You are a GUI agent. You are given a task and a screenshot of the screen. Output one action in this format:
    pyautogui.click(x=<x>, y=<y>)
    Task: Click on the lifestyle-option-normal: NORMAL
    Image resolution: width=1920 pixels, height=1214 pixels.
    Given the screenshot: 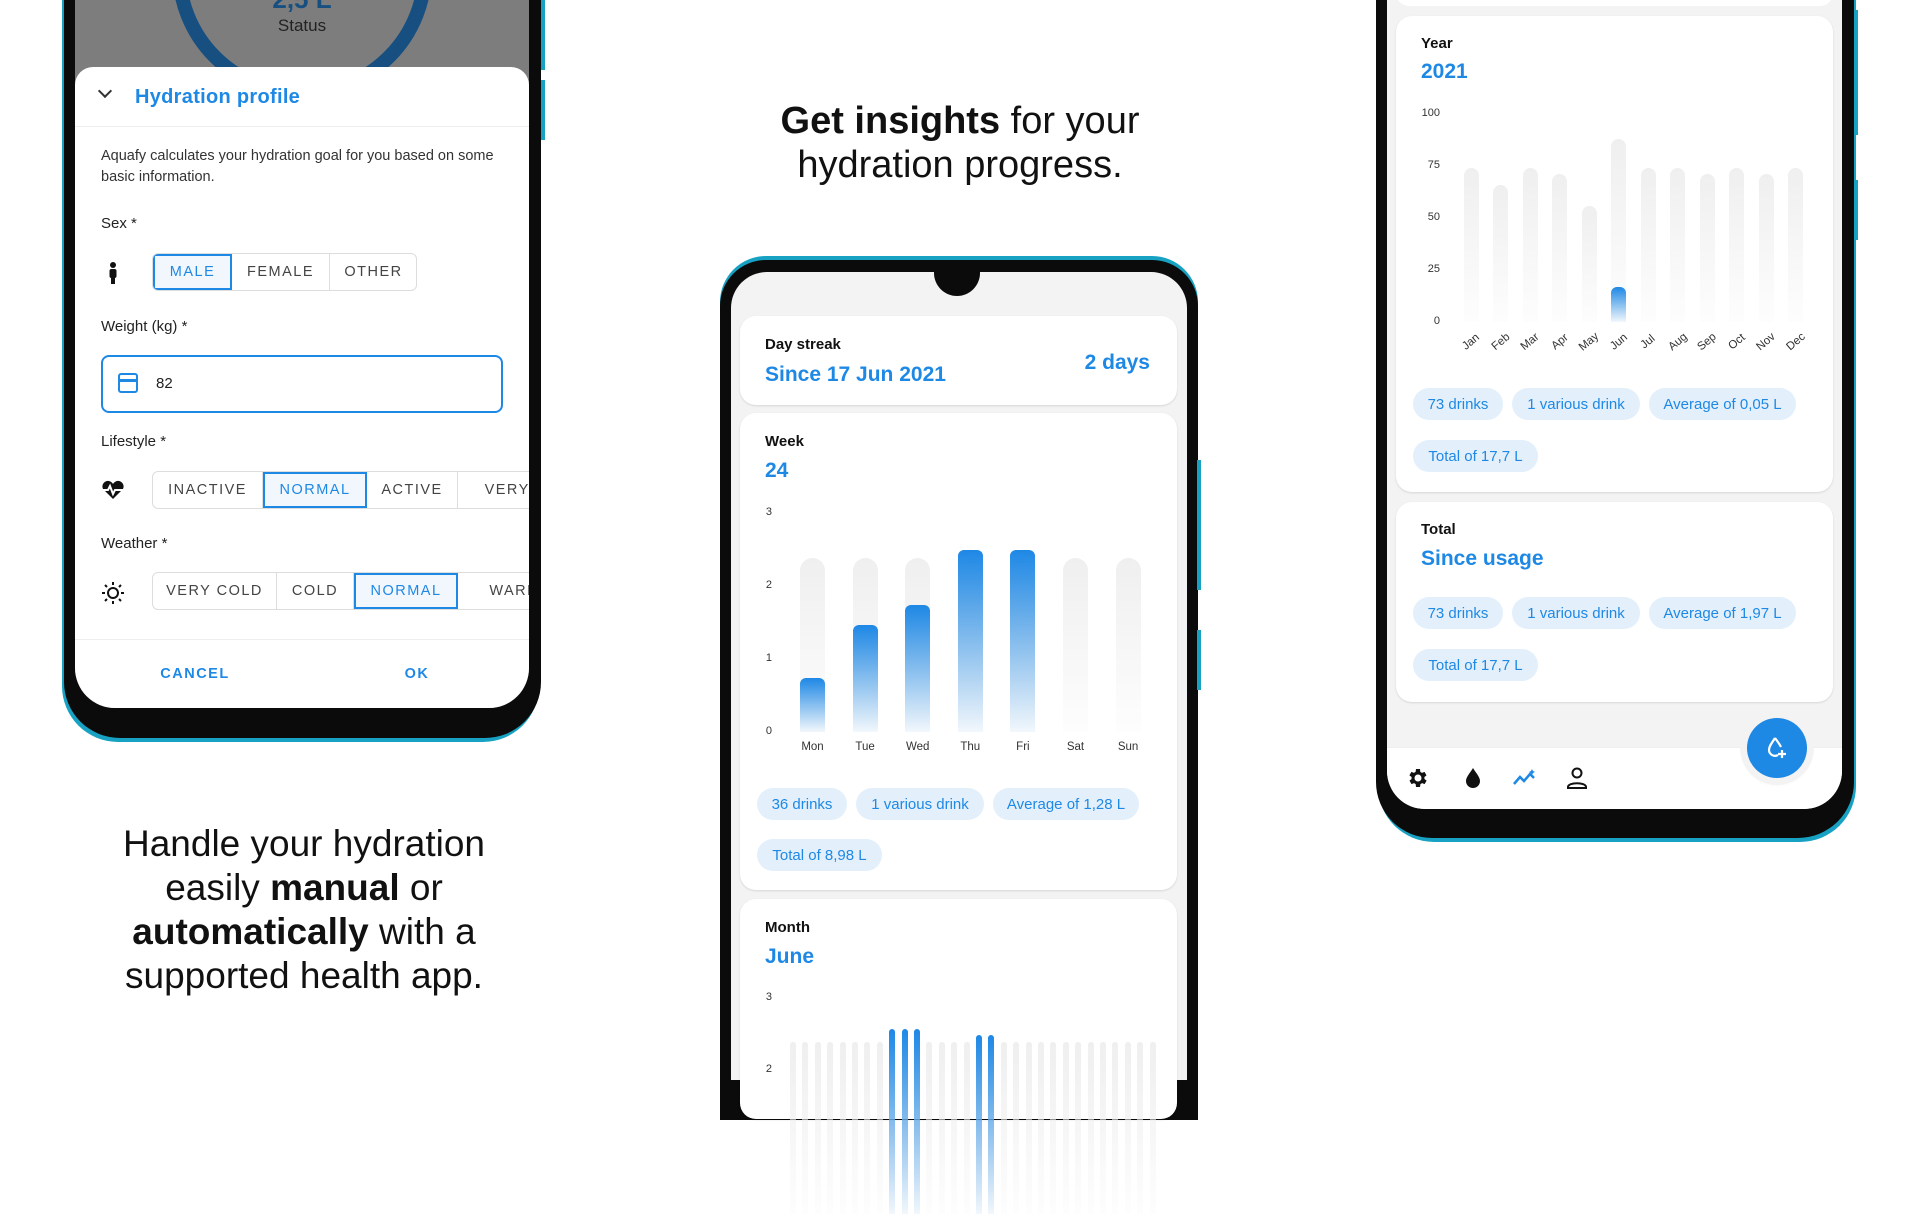 What is the action you would take?
    pyautogui.click(x=315, y=490)
    